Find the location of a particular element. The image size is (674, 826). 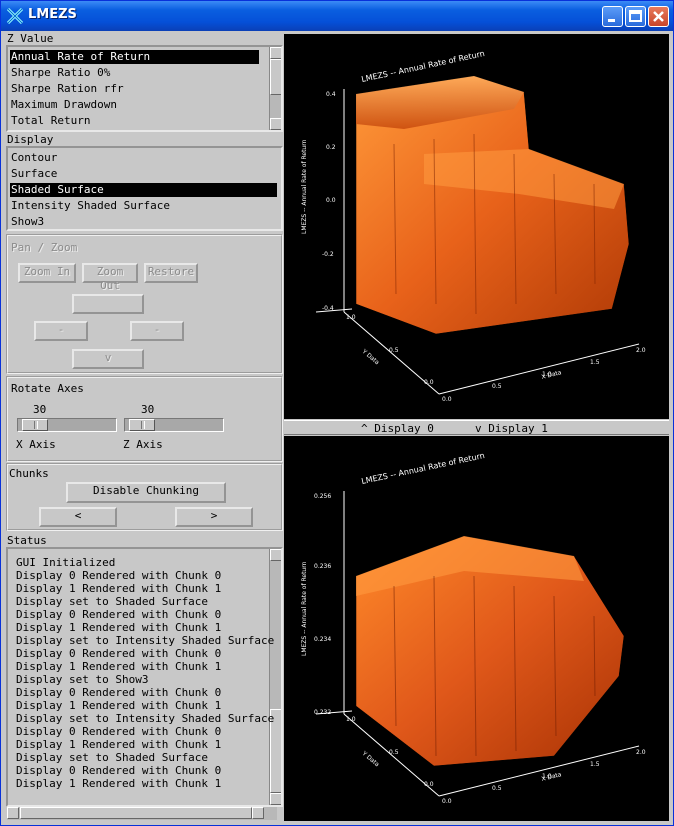

z-tick: 0.234 is located at coordinates (322, 639).